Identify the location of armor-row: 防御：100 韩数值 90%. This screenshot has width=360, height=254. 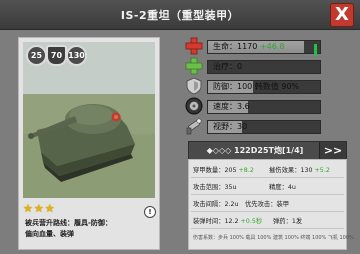
(272, 87).